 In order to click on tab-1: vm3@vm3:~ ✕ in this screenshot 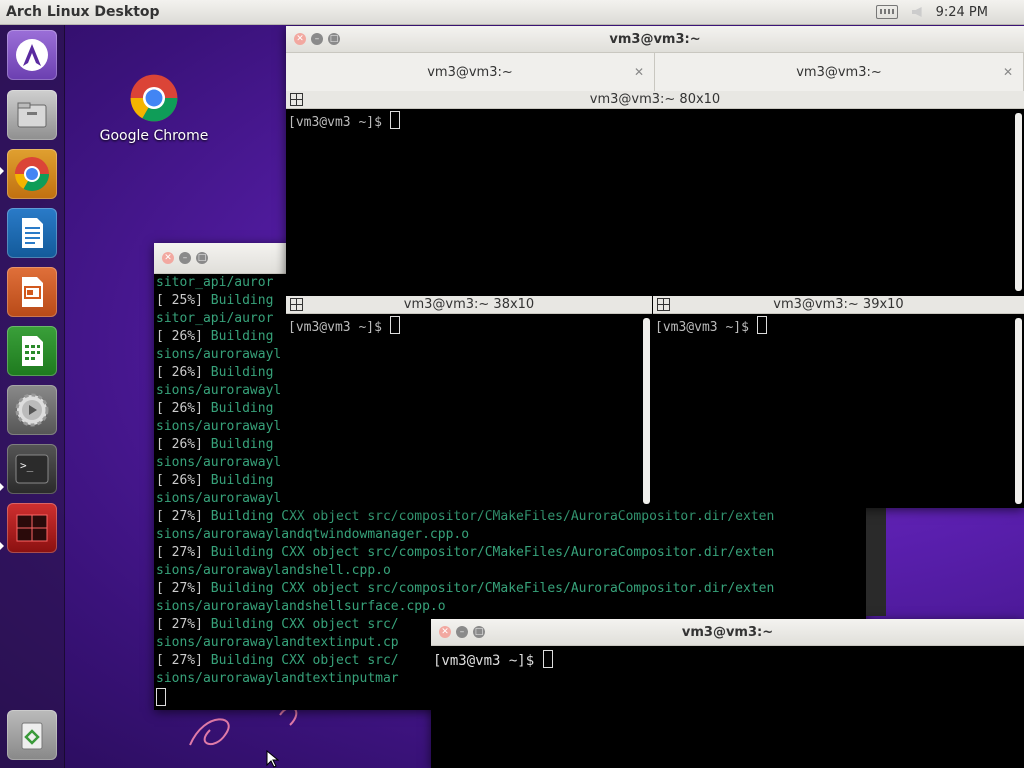, I will do `click(470, 72)`.